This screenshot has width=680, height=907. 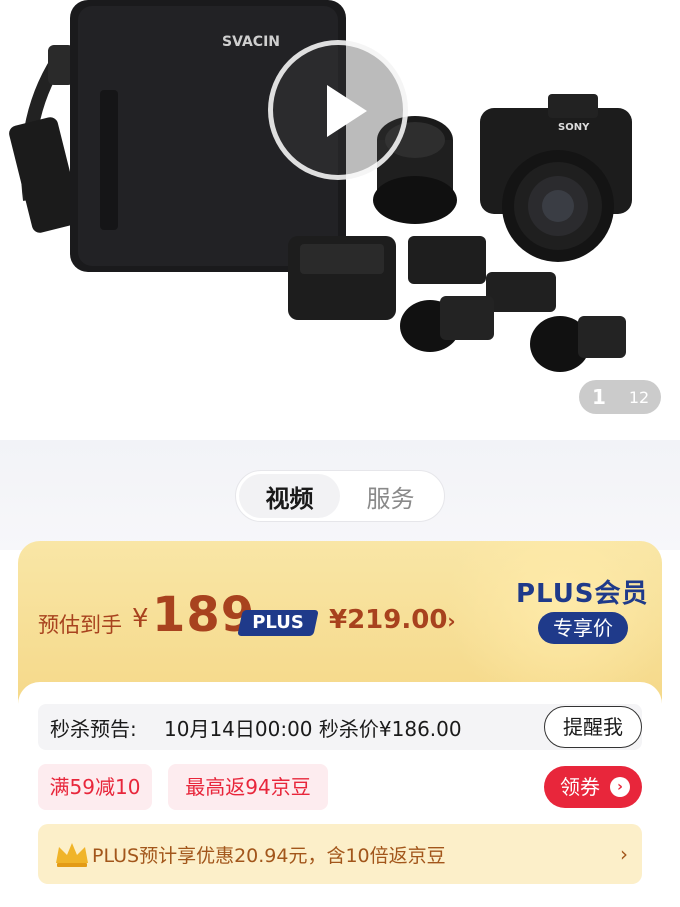 I want to click on pager-total: 12, so click(x=639, y=397).